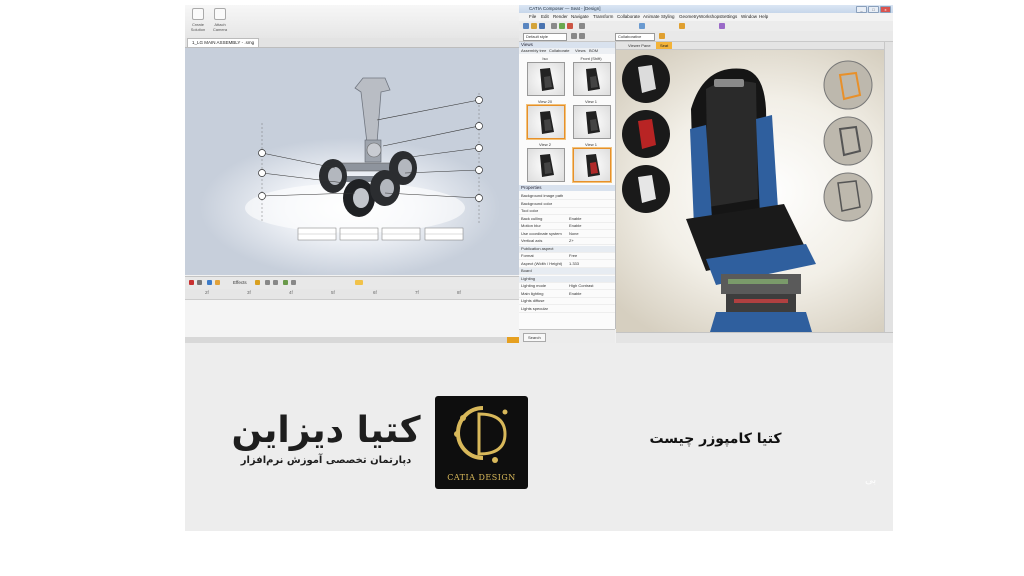  What do you see at coordinates (275, 282) in the screenshot?
I see `next-icon` at bounding box center [275, 282].